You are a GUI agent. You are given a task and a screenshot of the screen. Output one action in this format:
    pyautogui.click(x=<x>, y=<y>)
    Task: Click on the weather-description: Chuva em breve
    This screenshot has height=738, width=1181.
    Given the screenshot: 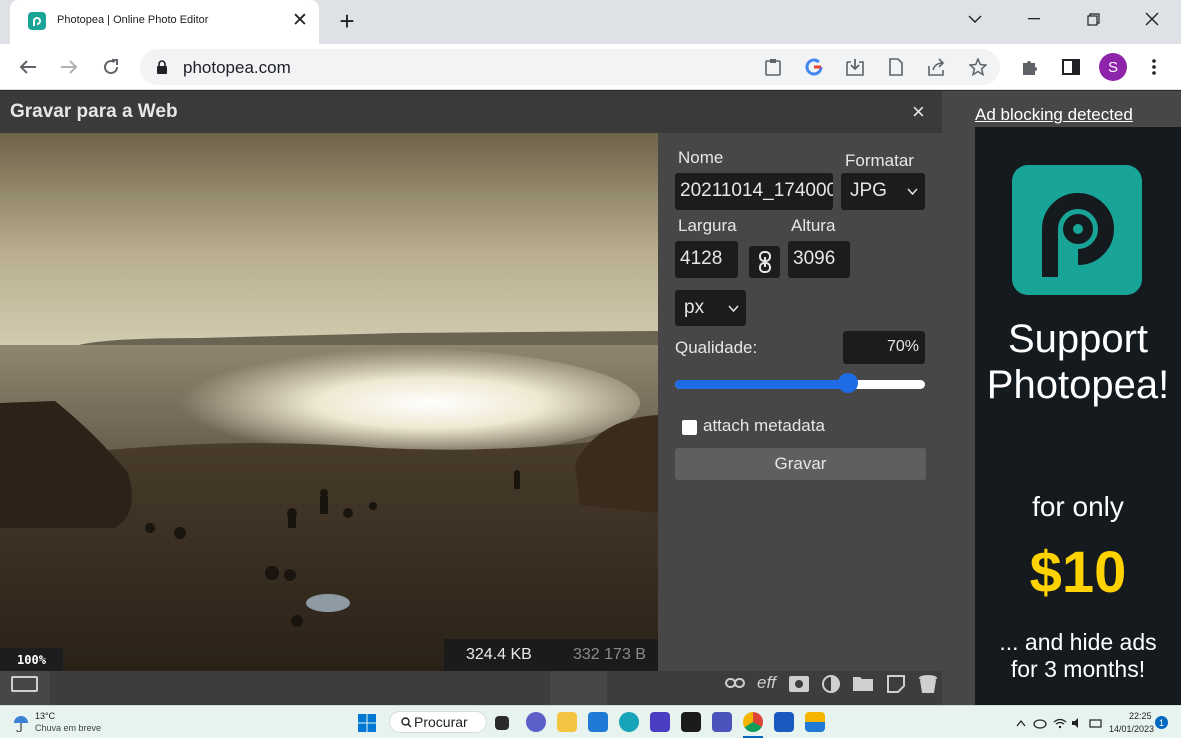 What is the action you would take?
    pyautogui.click(x=68, y=728)
    